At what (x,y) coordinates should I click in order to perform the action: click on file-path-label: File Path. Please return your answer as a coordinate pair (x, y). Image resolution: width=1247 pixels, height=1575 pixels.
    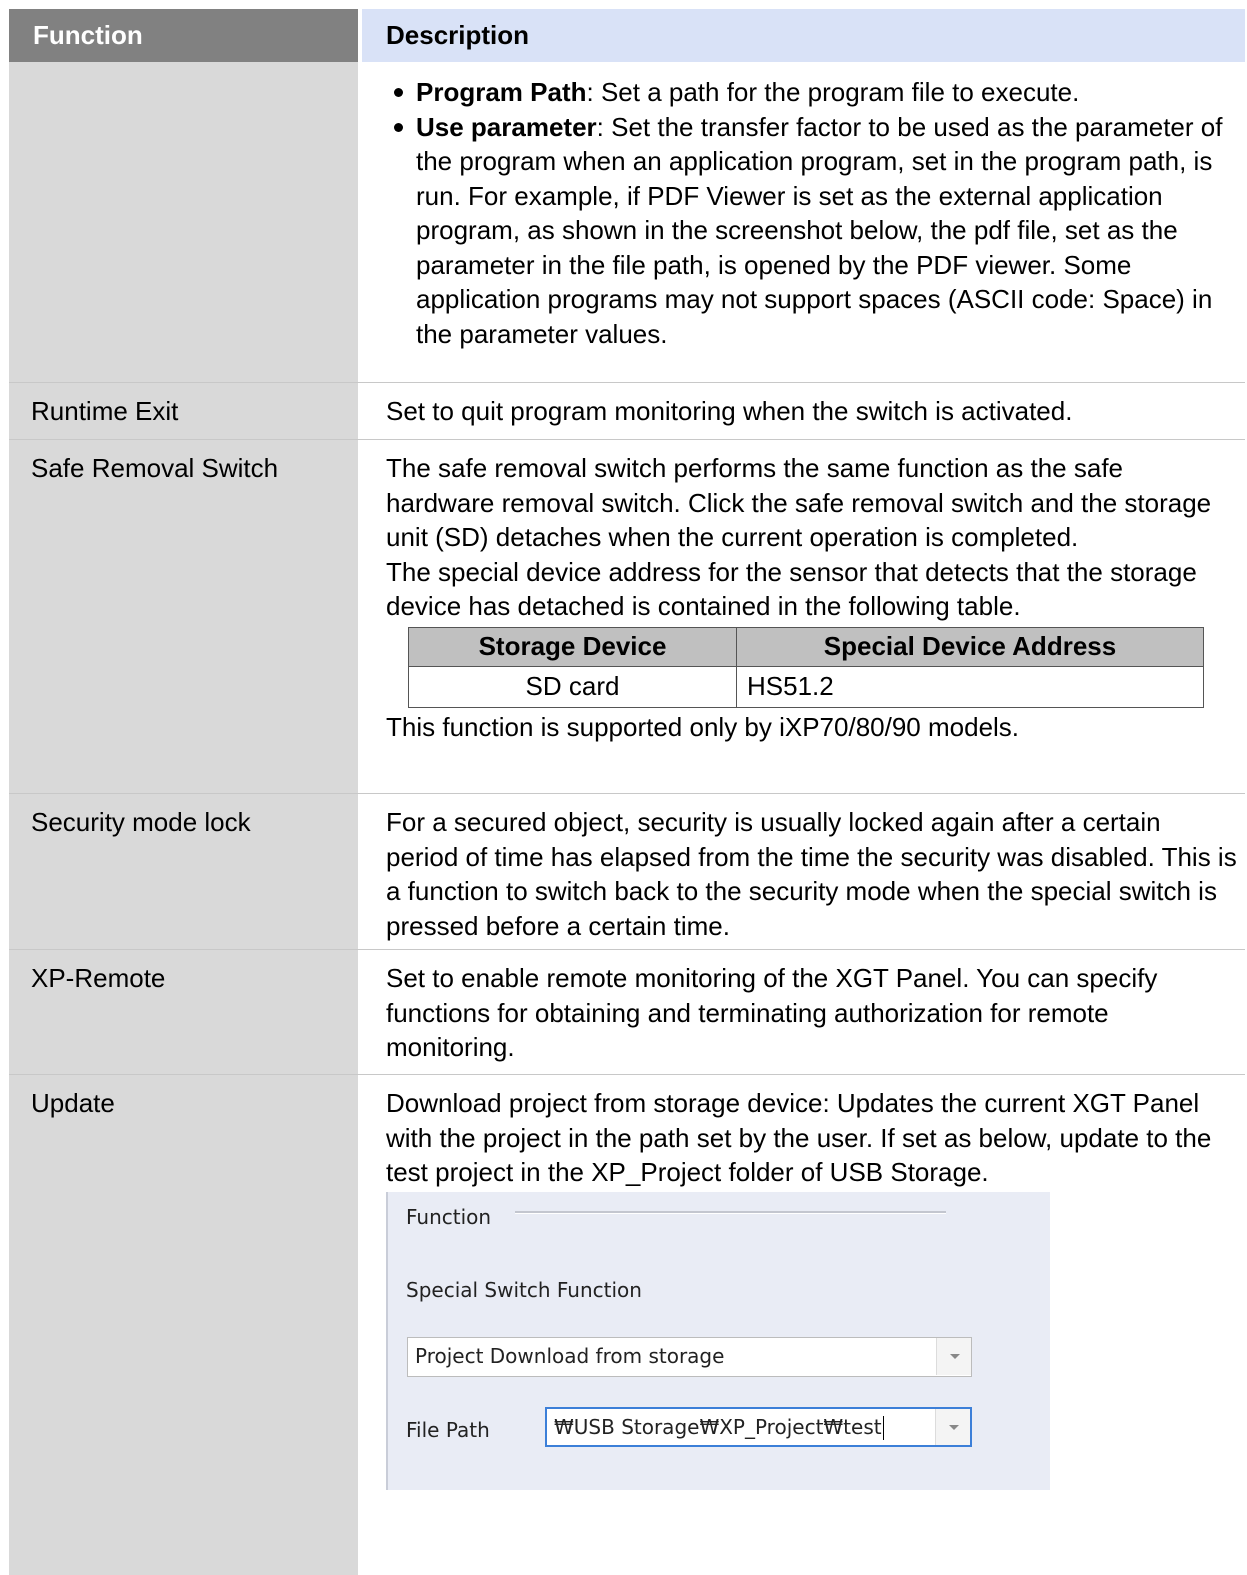
    Looking at the image, I should click on (448, 1429).